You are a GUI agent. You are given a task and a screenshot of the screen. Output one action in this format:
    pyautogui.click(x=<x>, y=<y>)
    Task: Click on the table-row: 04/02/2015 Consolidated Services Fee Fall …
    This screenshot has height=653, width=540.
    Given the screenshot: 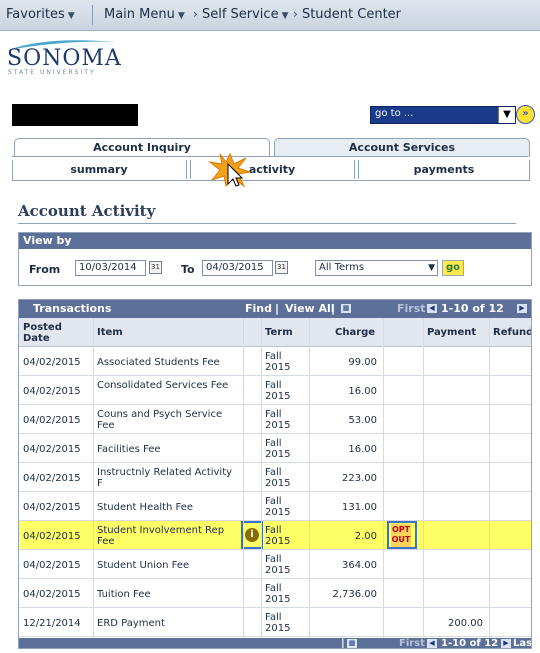 What is the action you would take?
    pyautogui.click(x=275, y=390)
    